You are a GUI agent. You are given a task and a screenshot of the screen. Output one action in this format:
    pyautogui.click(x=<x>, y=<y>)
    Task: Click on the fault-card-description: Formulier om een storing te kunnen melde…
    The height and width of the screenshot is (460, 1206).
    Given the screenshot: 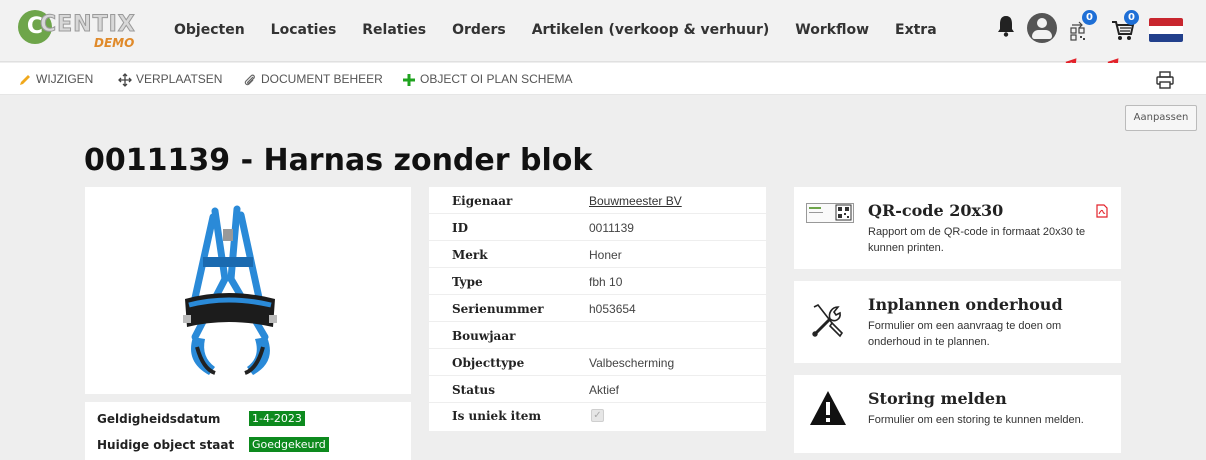 What is the action you would take?
    pyautogui.click(x=976, y=420)
    